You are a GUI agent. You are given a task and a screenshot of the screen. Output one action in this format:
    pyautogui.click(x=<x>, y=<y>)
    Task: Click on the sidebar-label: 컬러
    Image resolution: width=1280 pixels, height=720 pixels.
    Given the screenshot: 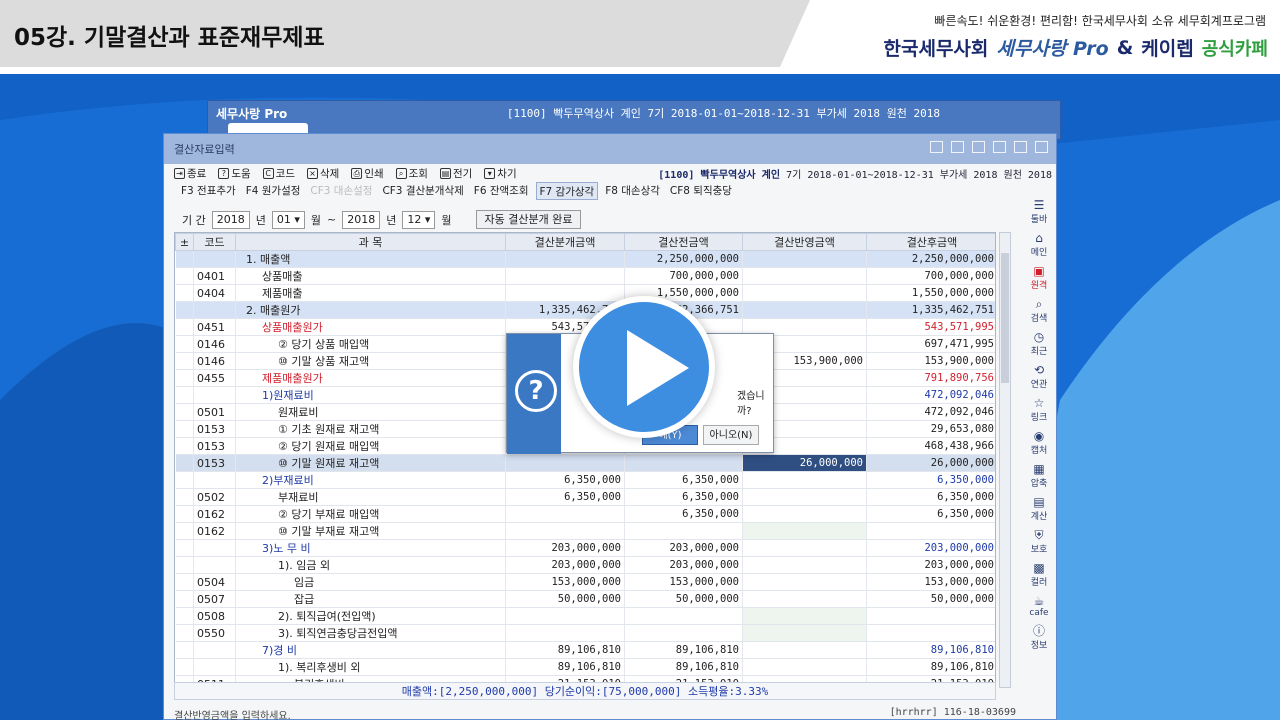 What is the action you would take?
    pyautogui.click(x=1039, y=583)
    